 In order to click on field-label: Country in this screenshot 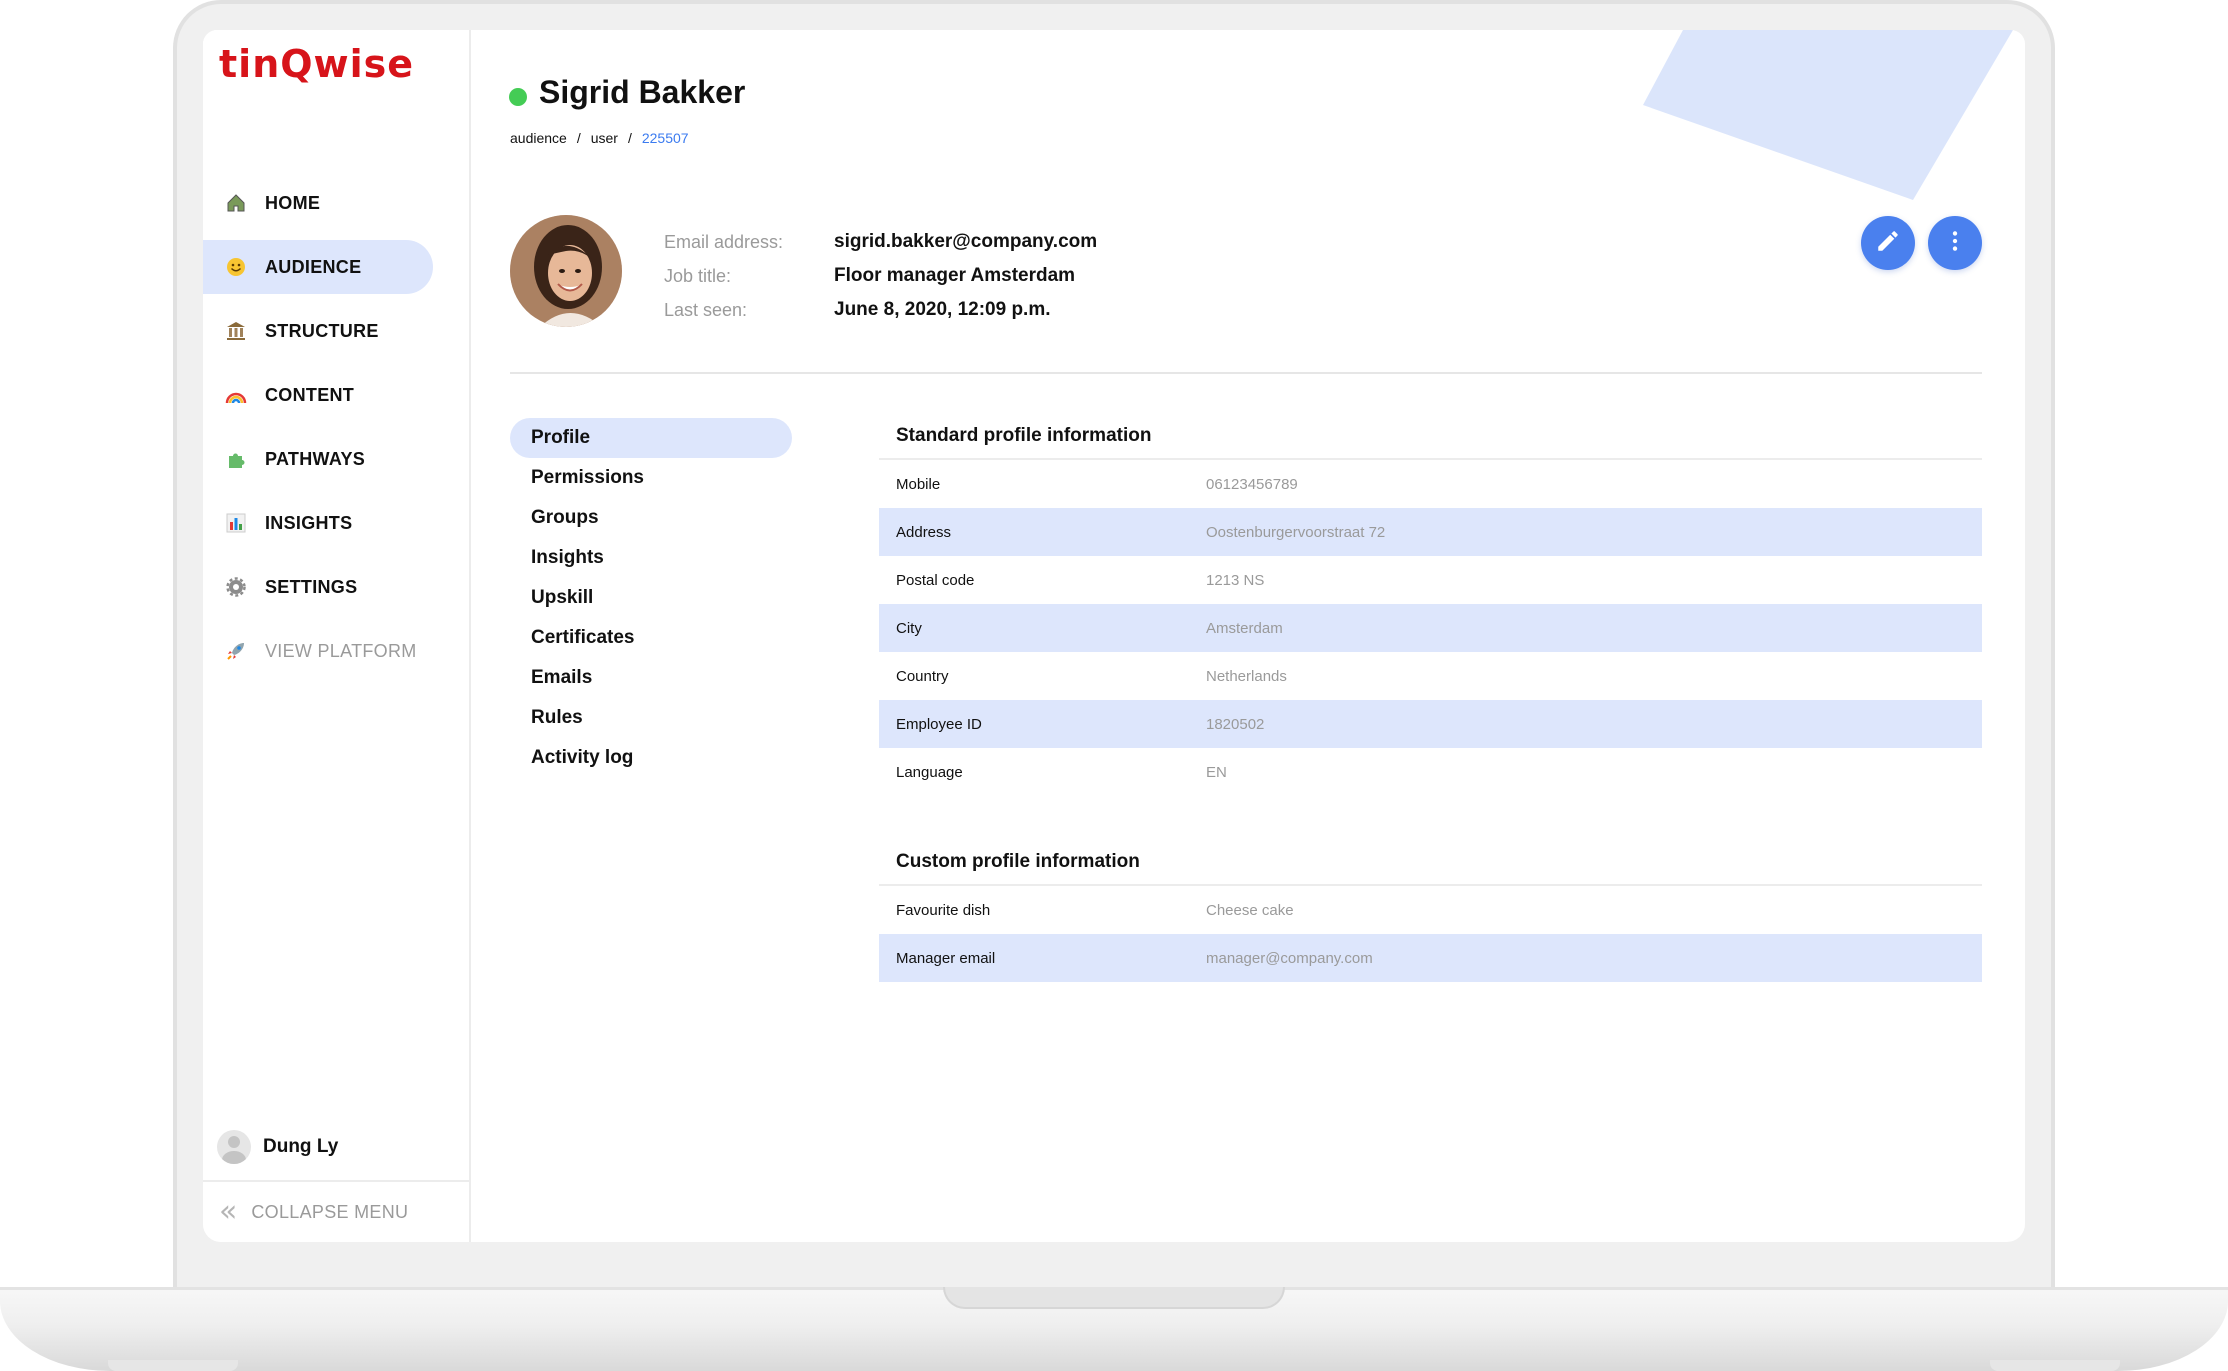, I will do `click(922, 676)`.